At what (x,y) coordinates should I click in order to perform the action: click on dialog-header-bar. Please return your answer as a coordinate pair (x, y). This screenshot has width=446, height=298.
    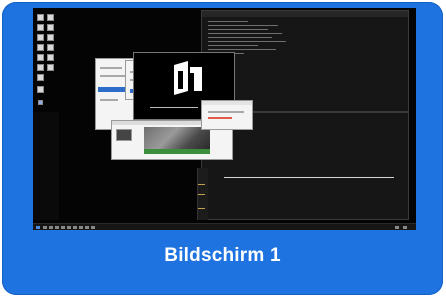
    Looking at the image, I should click on (227, 103).